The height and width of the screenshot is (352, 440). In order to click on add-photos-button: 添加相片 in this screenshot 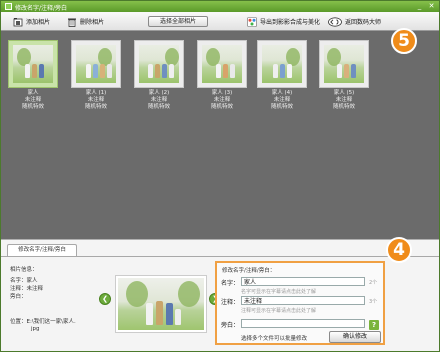, I will do `click(31, 21)`.